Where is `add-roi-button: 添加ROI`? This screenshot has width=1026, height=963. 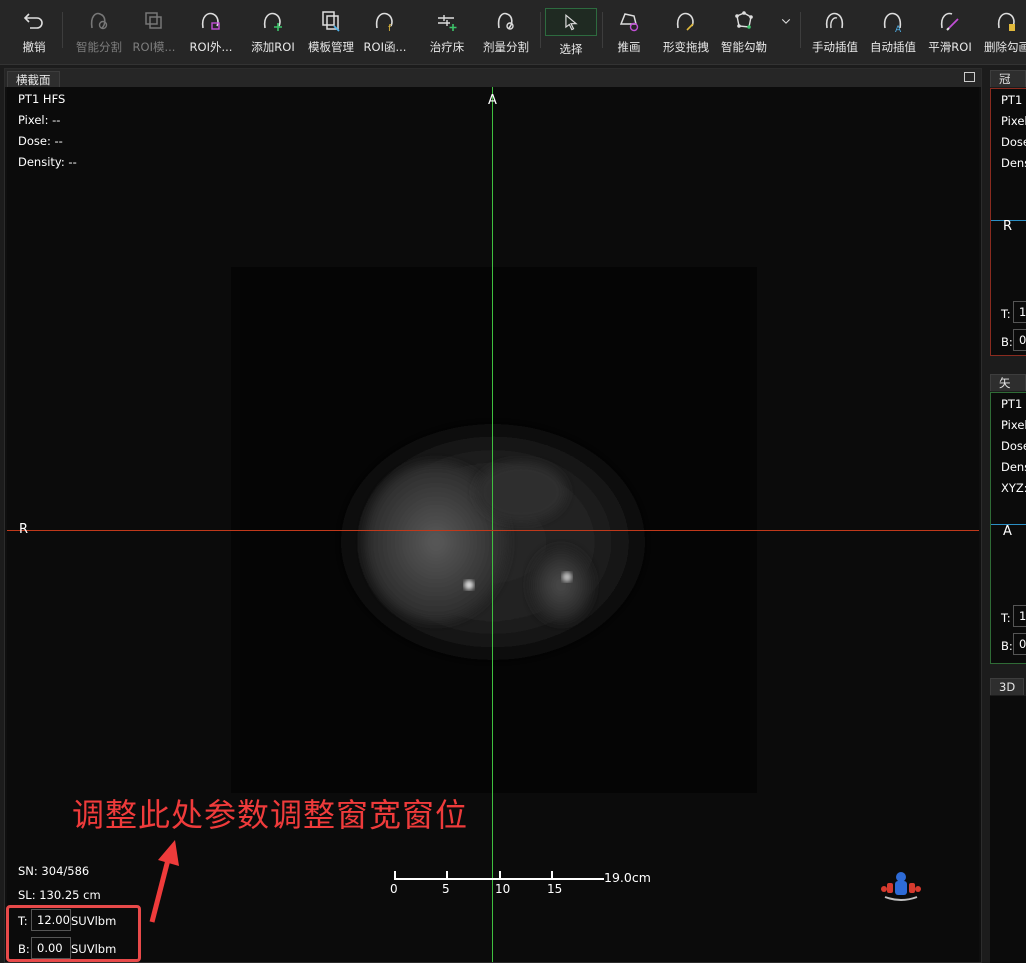 add-roi-button: 添加ROI is located at coordinates (273, 32).